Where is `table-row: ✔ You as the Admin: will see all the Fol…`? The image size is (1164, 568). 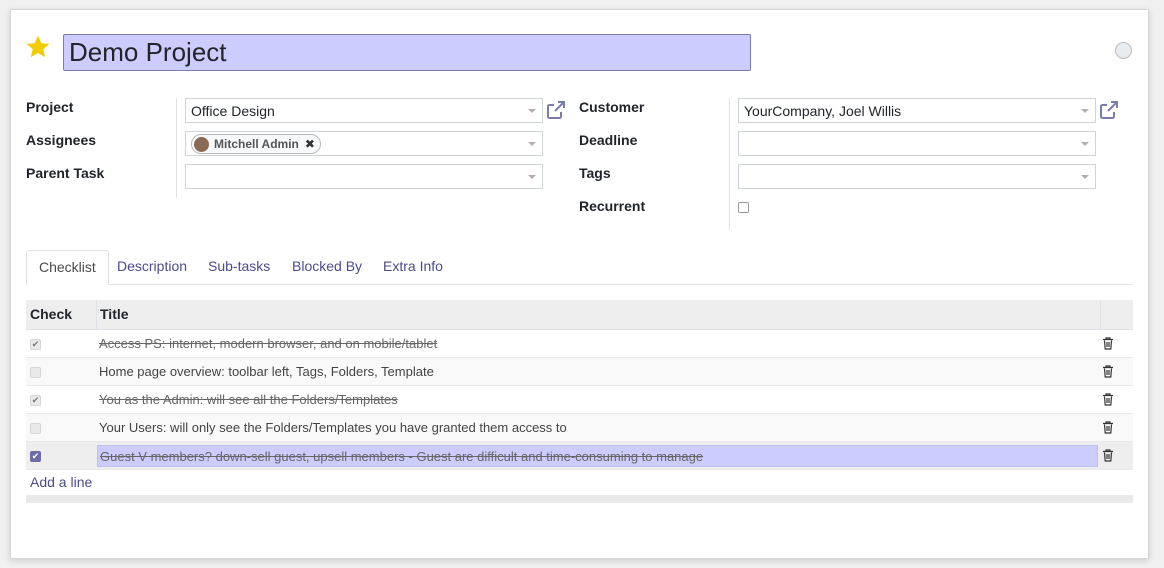 table-row: ✔ You as the Admin: will see all the Fol… is located at coordinates (579, 400).